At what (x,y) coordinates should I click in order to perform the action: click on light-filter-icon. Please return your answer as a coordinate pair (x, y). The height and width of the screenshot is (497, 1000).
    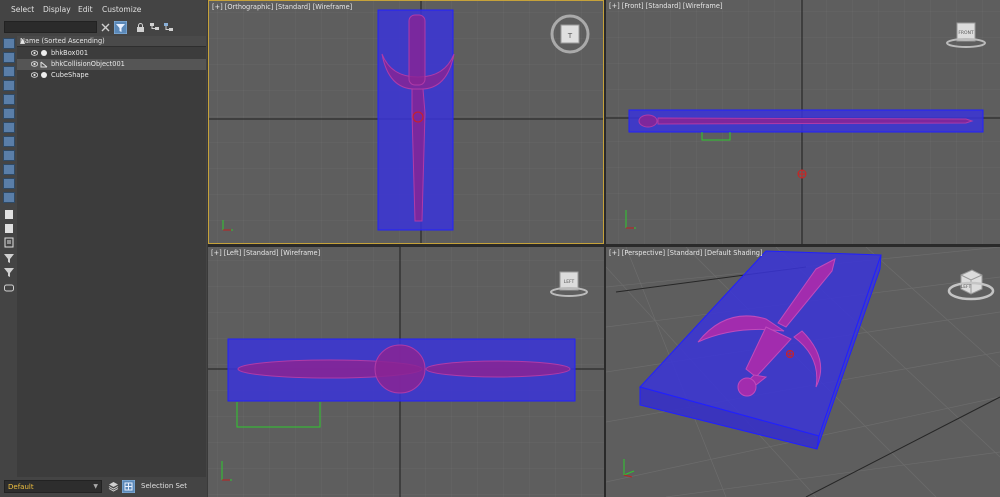
    Looking at the image, I should click on (9, 85).